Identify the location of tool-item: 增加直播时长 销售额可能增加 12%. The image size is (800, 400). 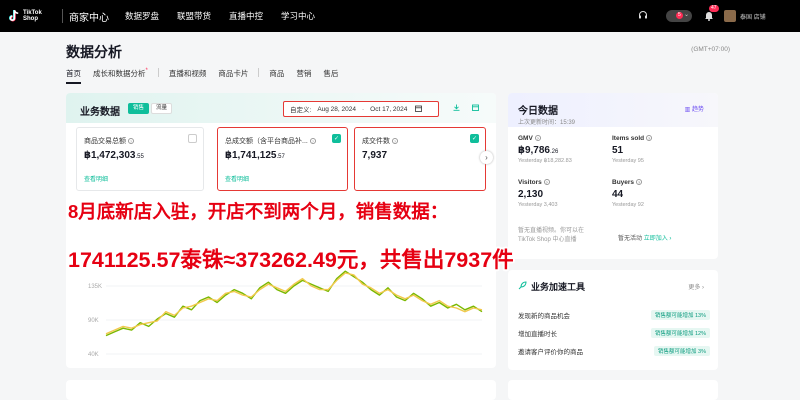
(614, 334).